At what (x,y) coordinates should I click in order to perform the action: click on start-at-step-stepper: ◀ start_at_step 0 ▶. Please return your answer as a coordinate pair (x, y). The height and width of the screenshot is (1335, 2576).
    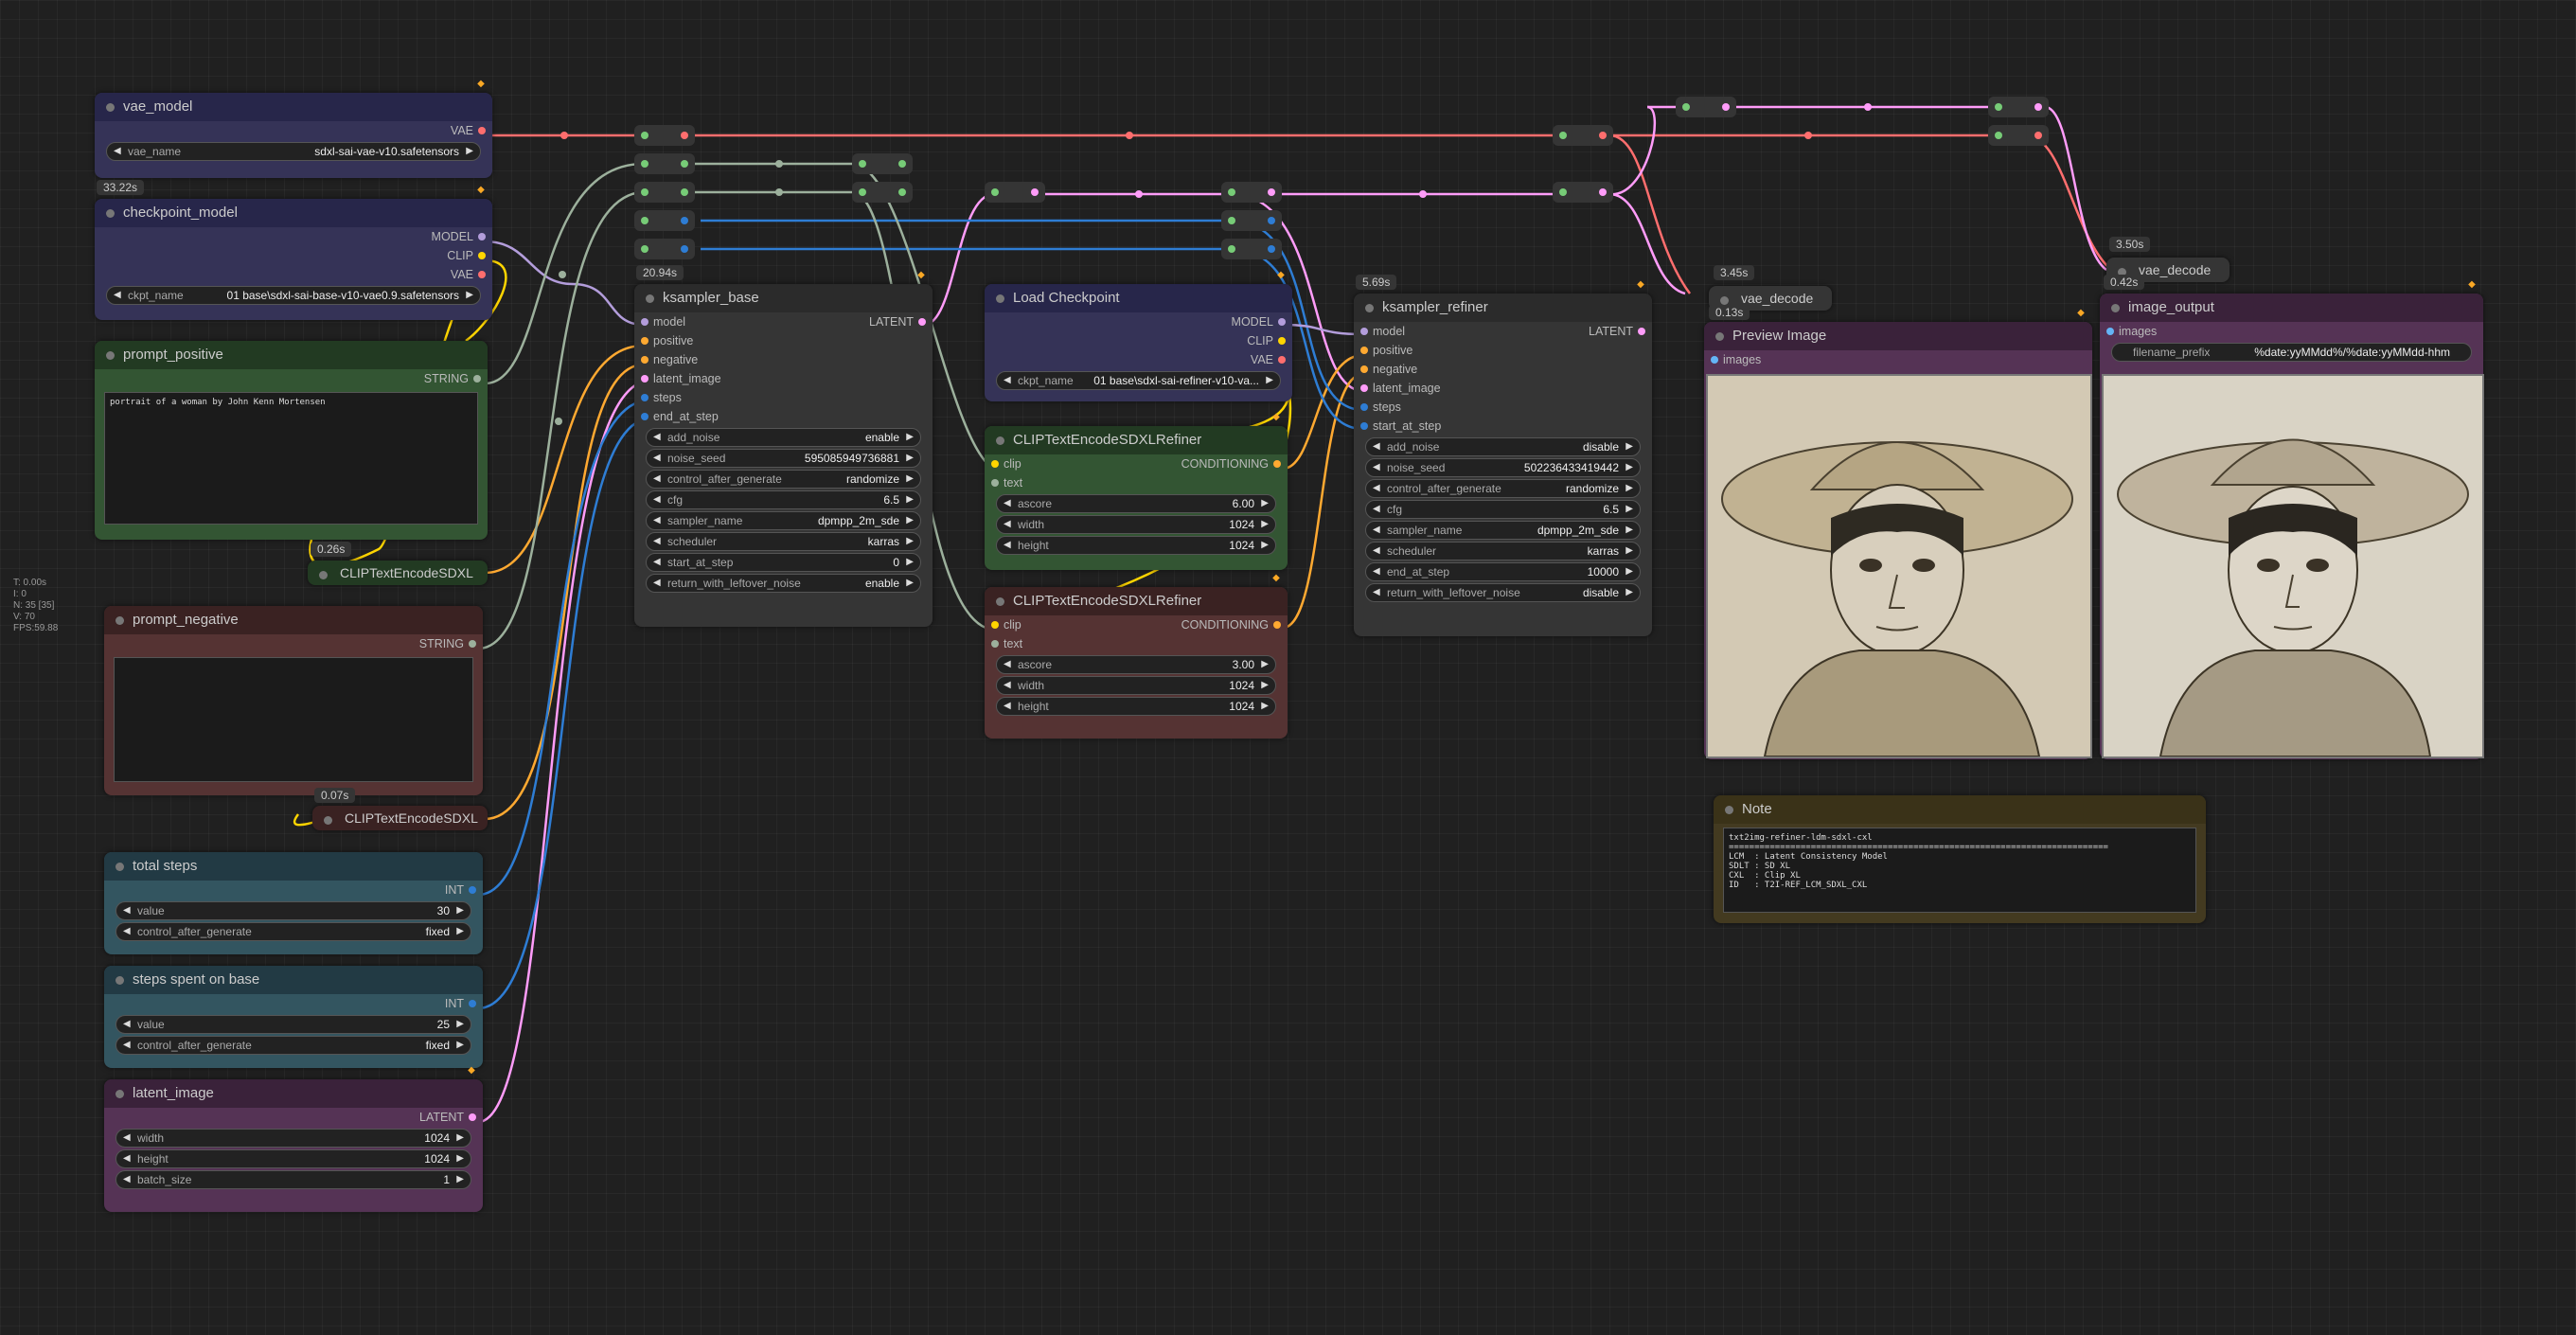
    Looking at the image, I should click on (783, 562).